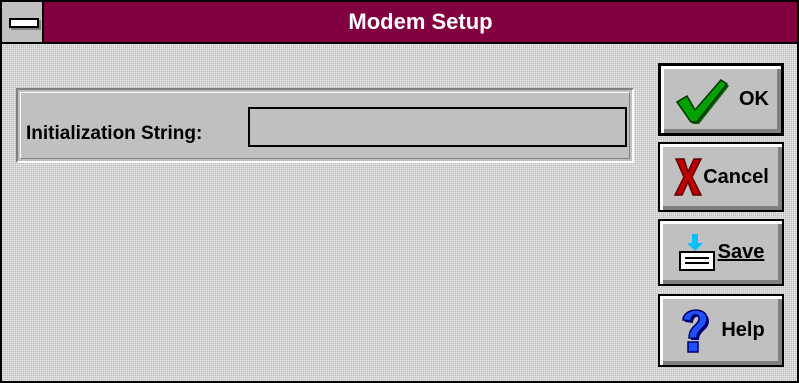  Describe the element at coordinates (420, 21) in the screenshot. I see `window-title: Modem Setup` at that location.